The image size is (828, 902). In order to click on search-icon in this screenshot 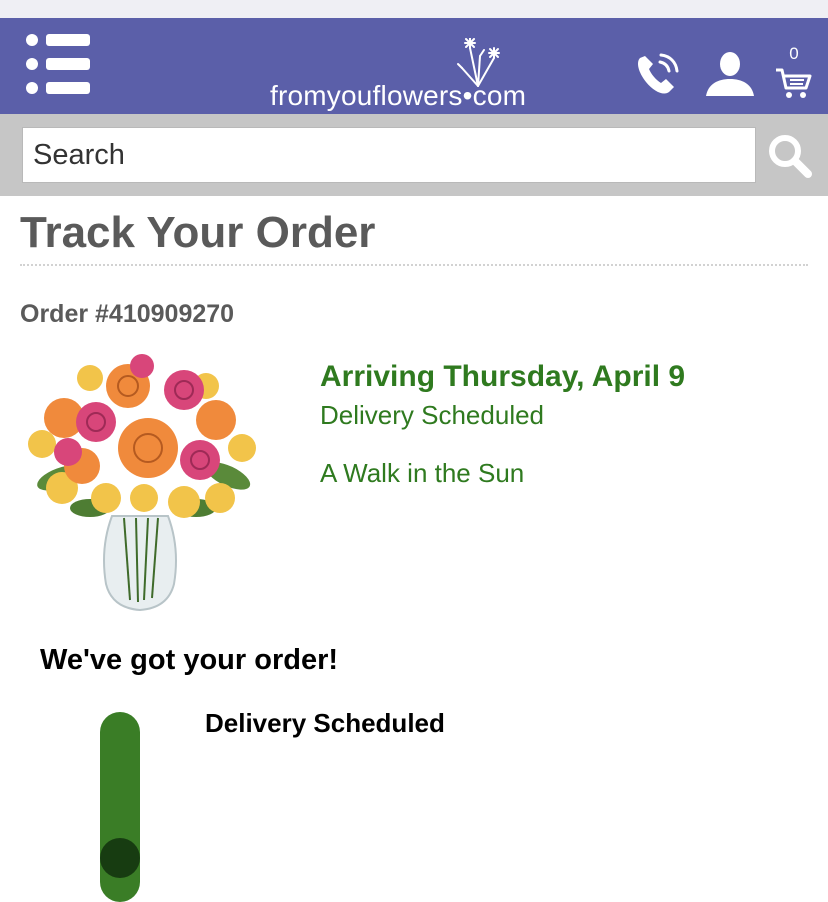, I will do `click(790, 156)`.